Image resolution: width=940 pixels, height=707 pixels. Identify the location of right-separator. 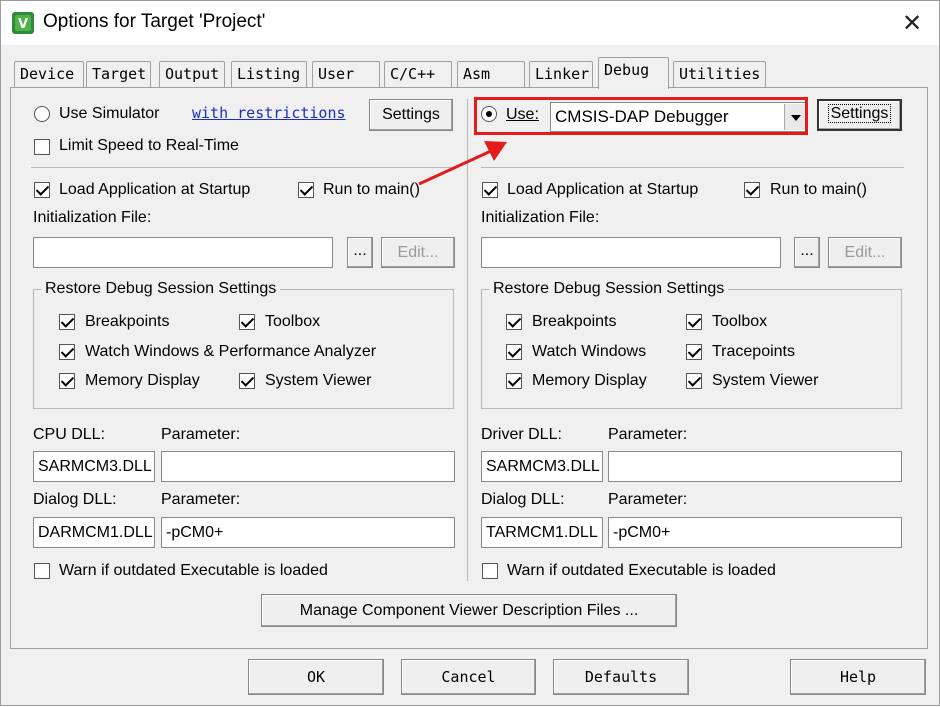
(692, 167).